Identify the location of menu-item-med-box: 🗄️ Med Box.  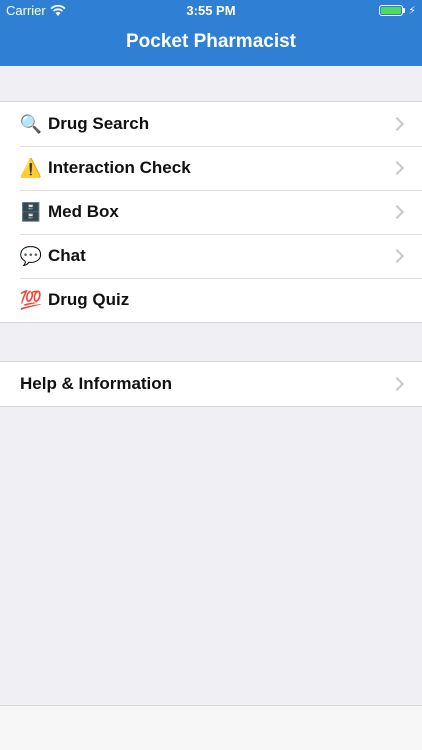
(211, 211).